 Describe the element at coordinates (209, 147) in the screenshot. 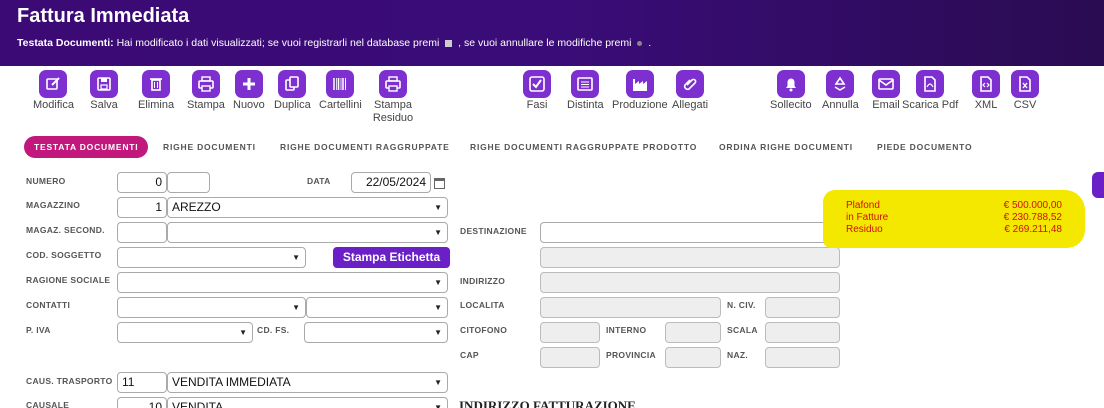

I see `tab-righe-documenti: RIGHE DOCUMENTI` at that location.